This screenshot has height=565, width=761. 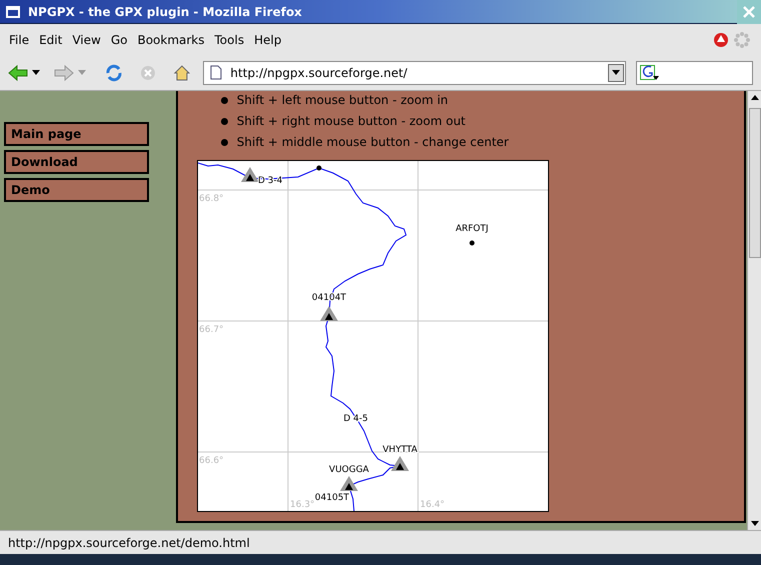 What do you see at coordinates (319, 73) in the screenshot?
I see `url-text: http://npgpx.sourceforge.net/` at bounding box center [319, 73].